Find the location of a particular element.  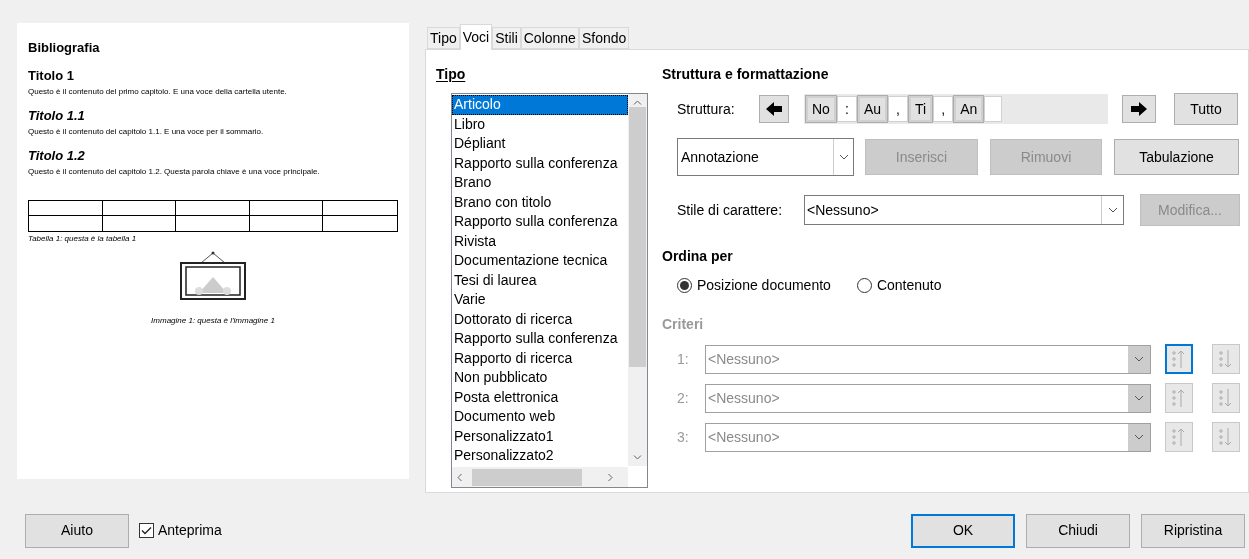

next-button is located at coordinates (1139, 109).